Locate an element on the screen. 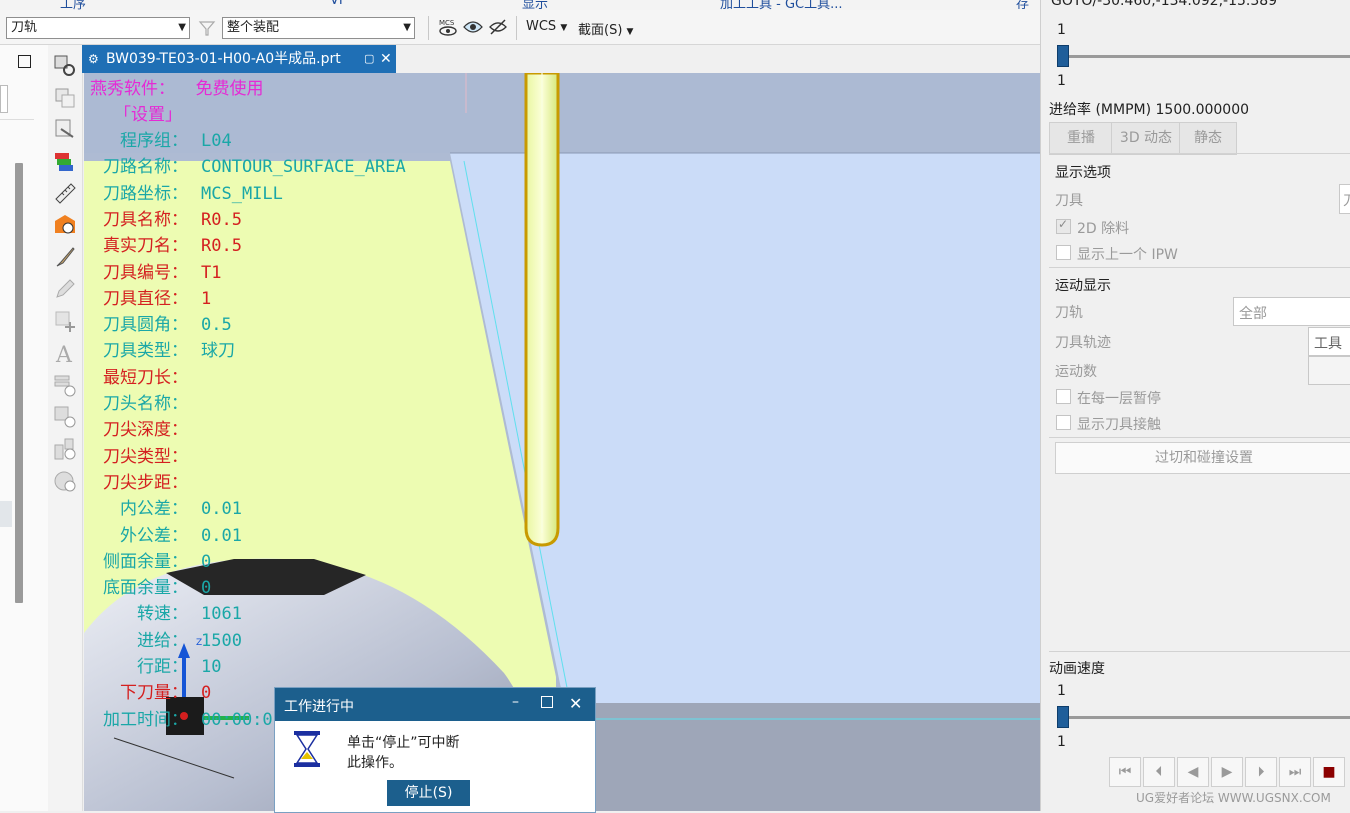 Image resolution: width=1350 pixels, height=813 pixels. overlay-row-label: 程序组： is located at coordinates (154, 141).